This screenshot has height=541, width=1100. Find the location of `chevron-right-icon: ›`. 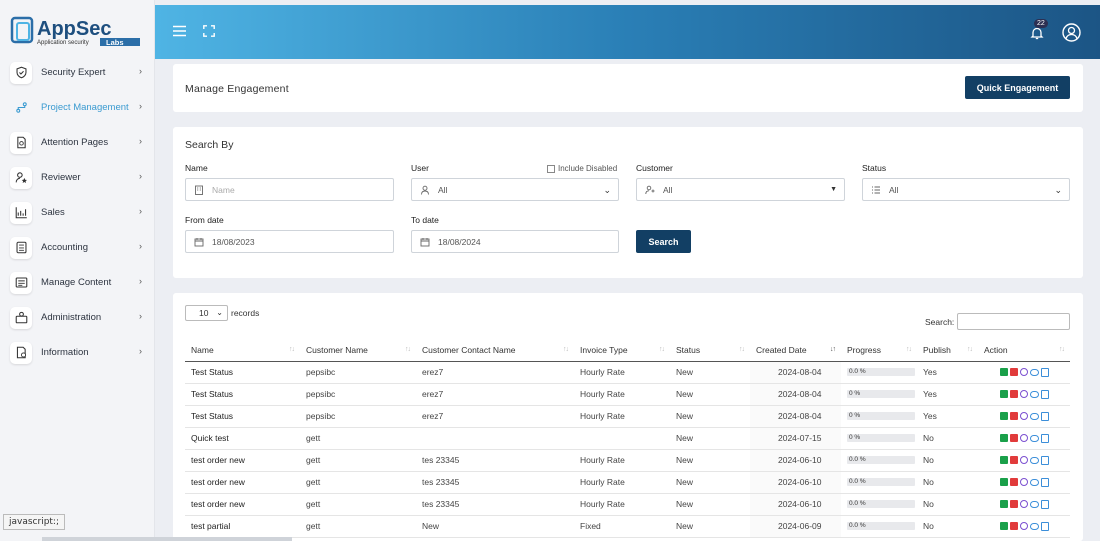

chevron-right-icon: › is located at coordinates (140, 106).